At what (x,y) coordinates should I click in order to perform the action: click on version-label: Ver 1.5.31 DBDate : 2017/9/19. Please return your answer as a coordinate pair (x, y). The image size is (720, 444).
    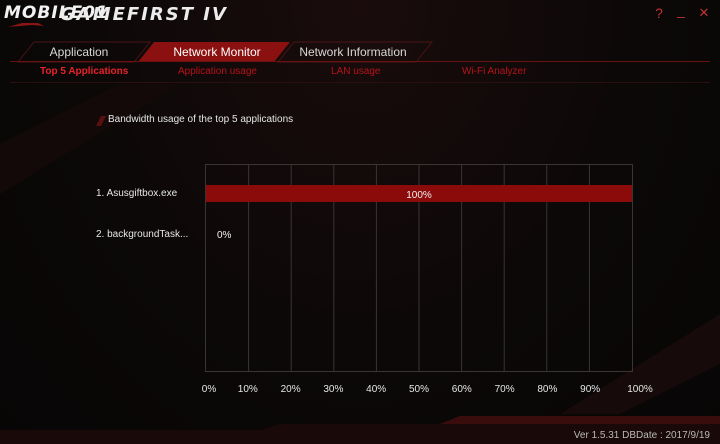
    Looking at the image, I should click on (641, 435).